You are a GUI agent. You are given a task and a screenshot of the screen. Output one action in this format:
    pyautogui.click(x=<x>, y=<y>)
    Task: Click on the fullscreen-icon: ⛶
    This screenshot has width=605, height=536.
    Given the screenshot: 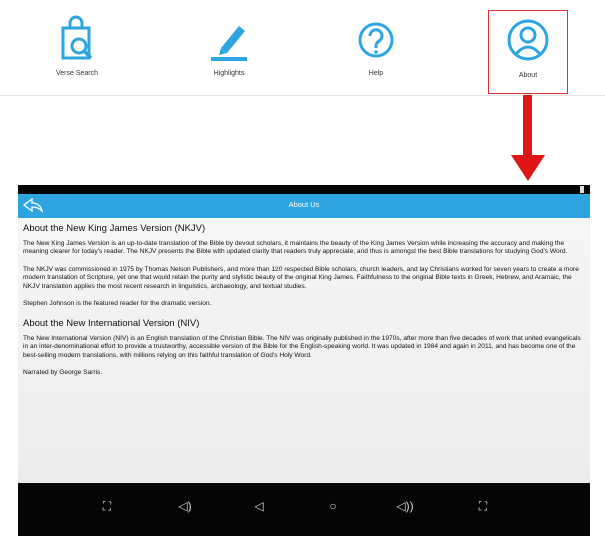 What is the action you would take?
    pyautogui.click(x=483, y=506)
    